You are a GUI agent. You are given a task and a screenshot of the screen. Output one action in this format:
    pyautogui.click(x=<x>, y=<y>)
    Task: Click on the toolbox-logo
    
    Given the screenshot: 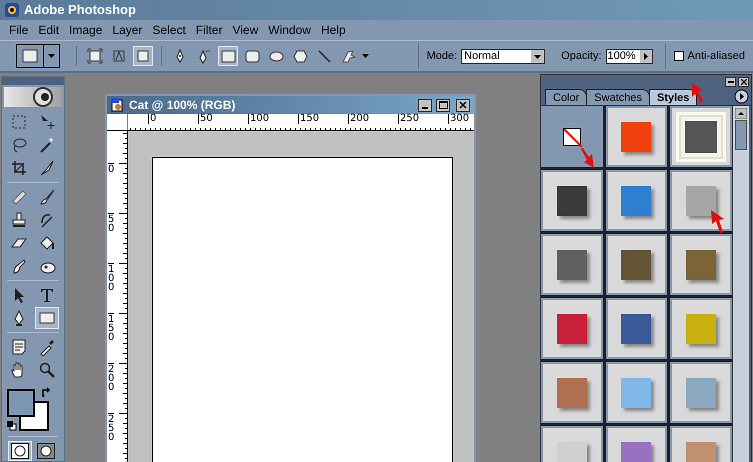 What is the action you would take?
    pyautogui.click(x=33, y=97)
    